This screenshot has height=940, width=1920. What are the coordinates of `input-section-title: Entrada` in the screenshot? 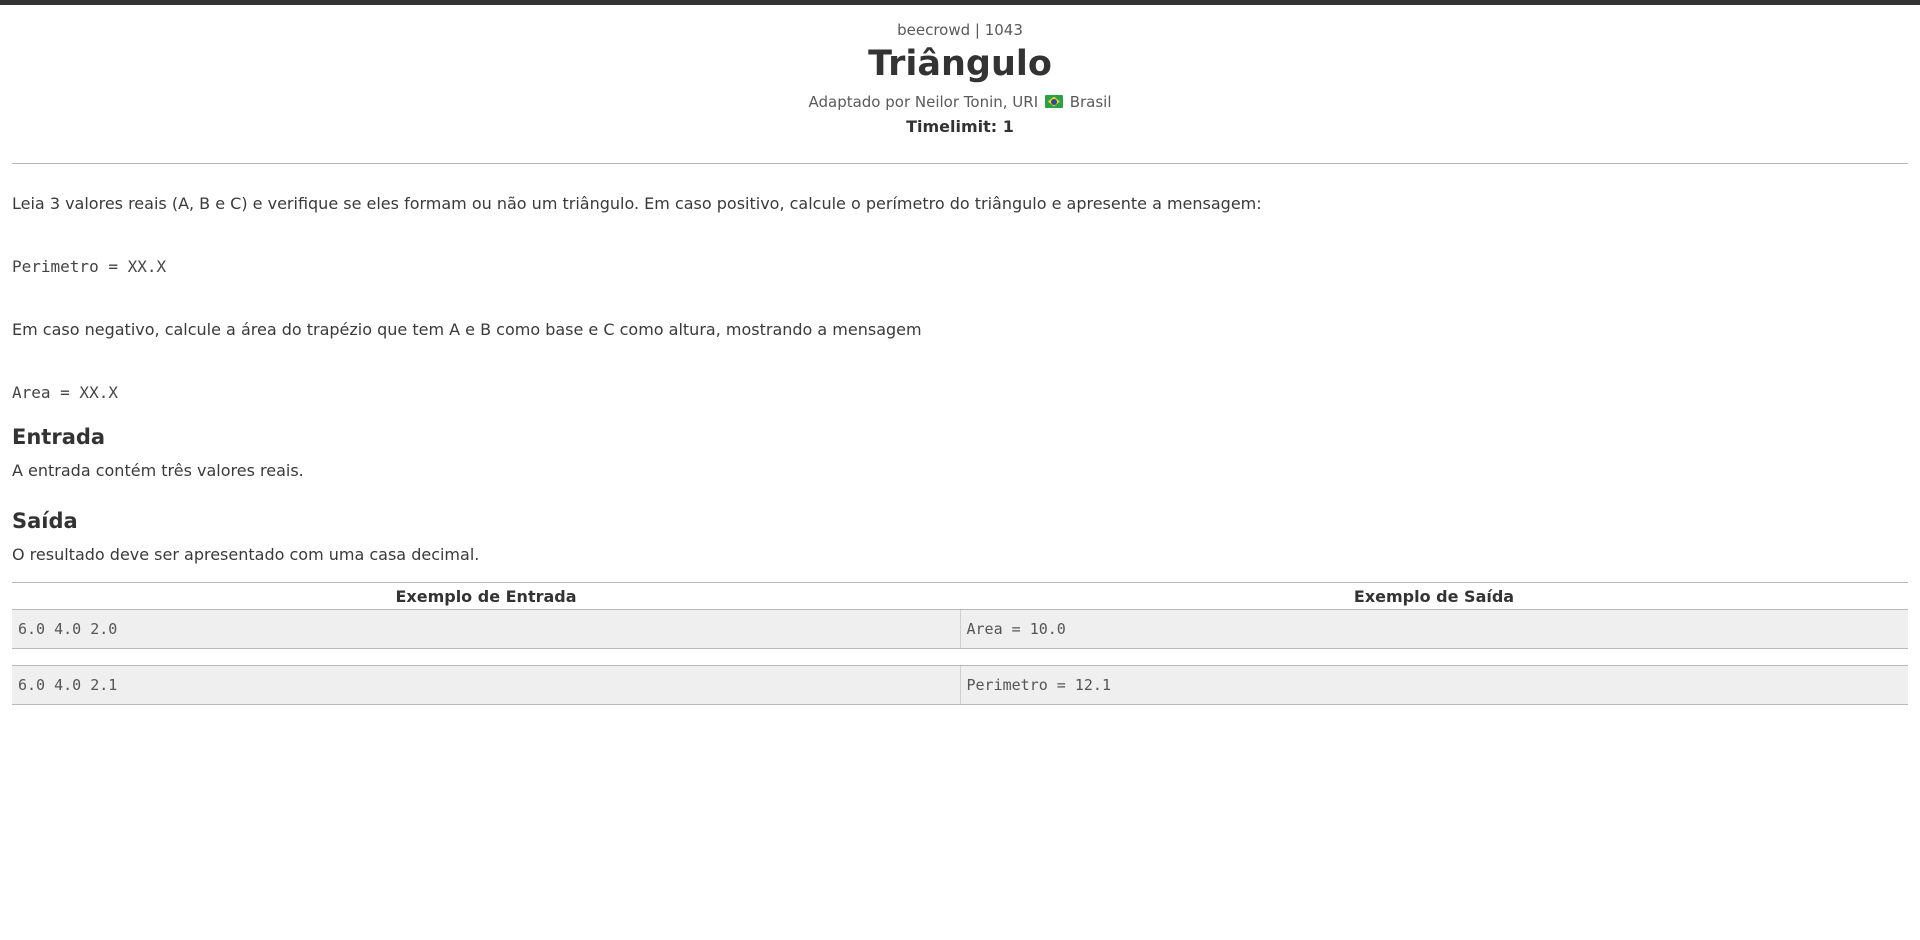 It's located at (59, 437).